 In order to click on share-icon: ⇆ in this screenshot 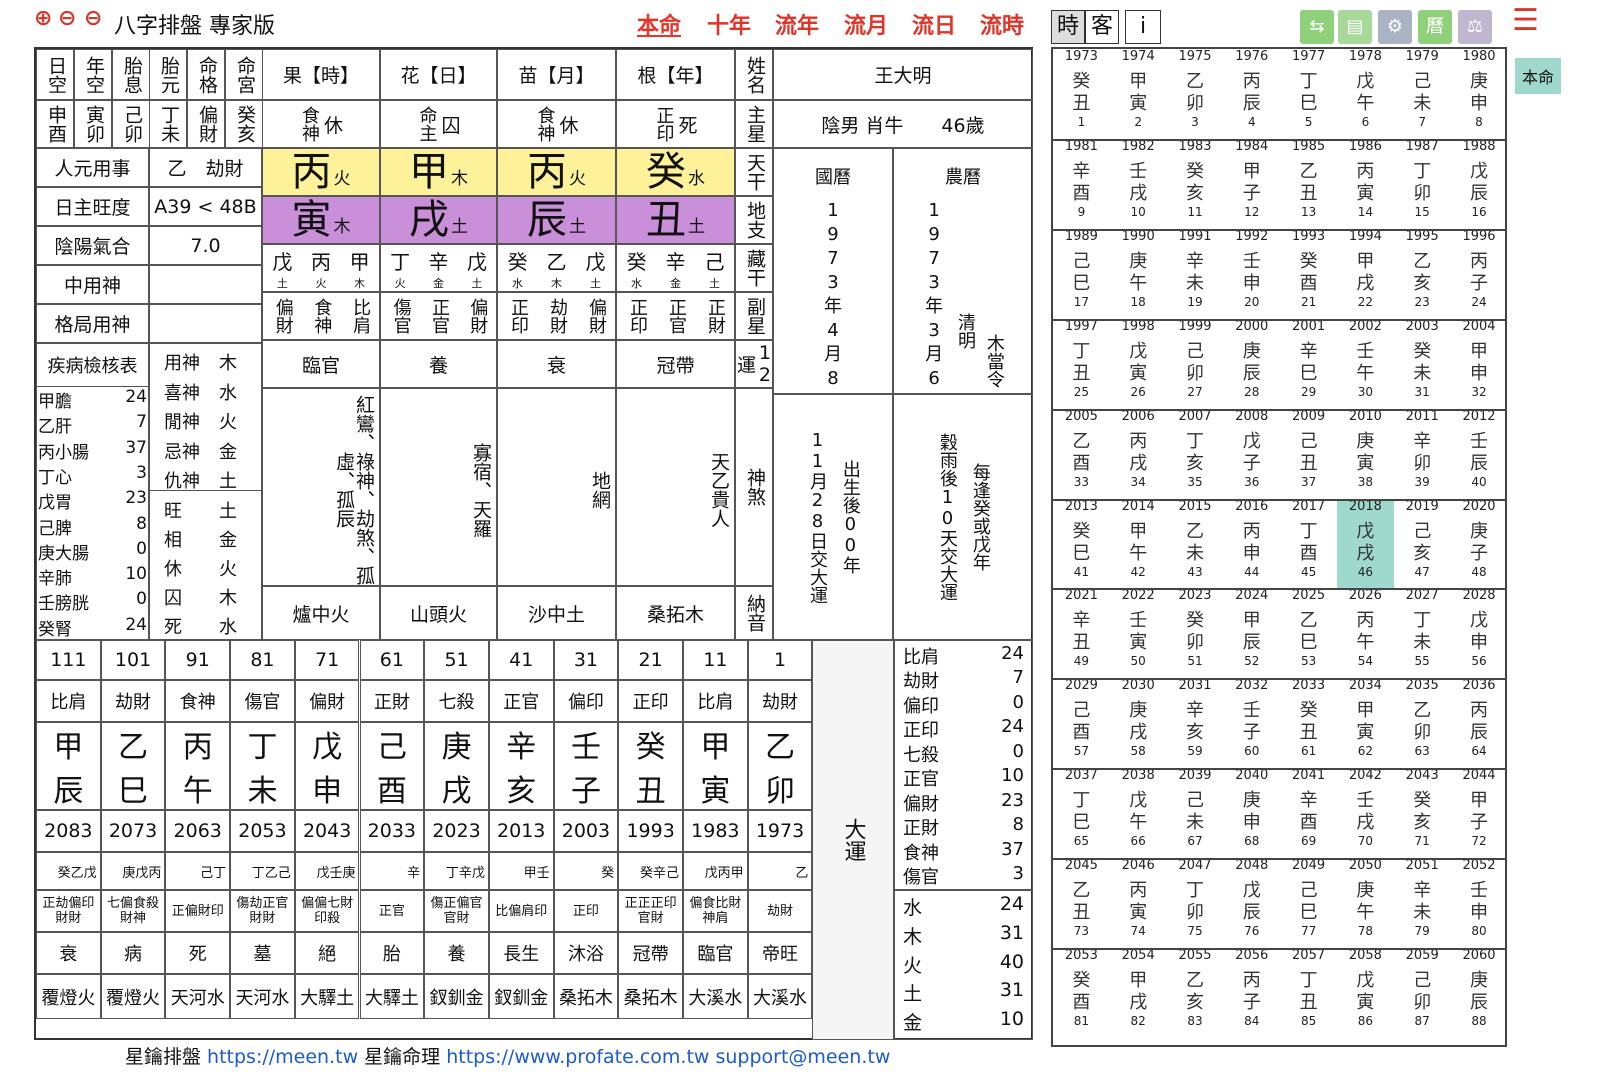, I will do `click(1317, 27)`.